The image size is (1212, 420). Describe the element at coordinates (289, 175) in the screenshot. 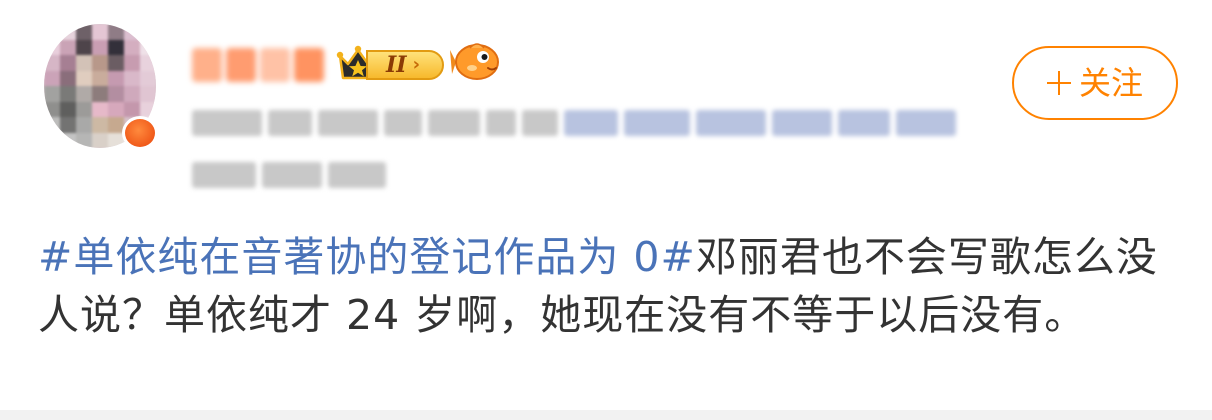

I see `post-source-line` at that location.